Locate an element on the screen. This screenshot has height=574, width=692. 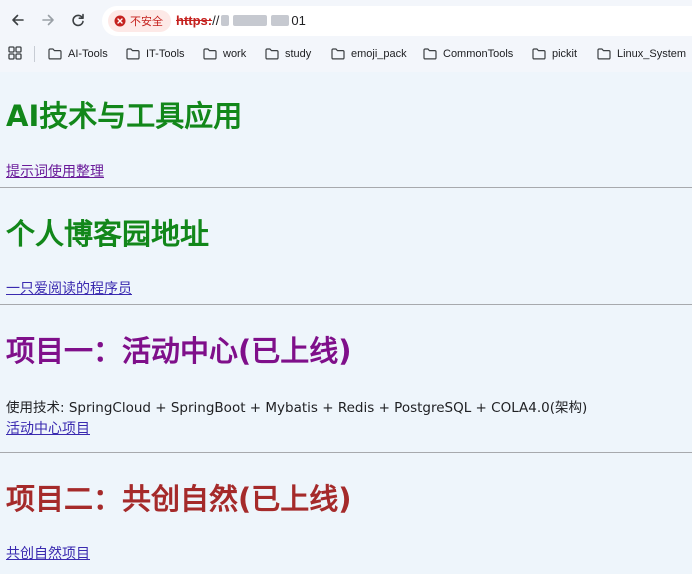
bookmark-item: Linux_System is located at coordinates (641, 54).